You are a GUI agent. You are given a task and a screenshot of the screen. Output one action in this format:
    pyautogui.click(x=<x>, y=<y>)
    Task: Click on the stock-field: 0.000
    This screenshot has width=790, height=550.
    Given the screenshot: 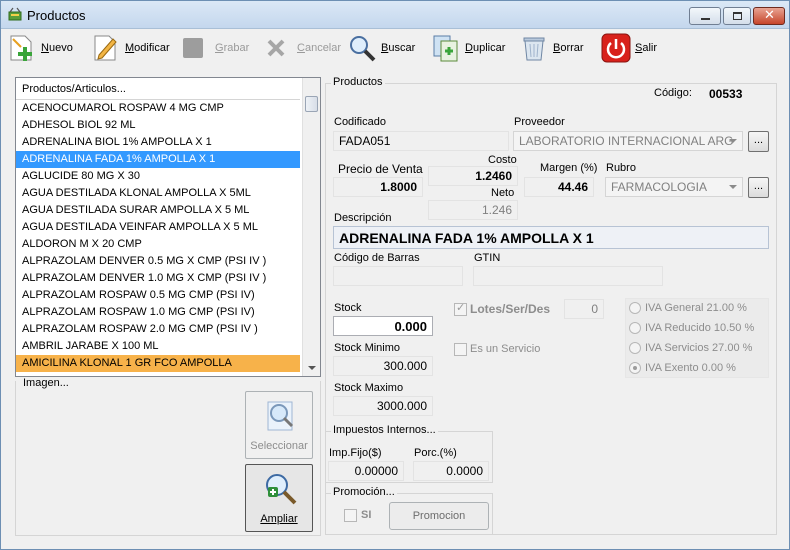 What is the action you would take?
    pyautogui.click(x=383, y=326)
    